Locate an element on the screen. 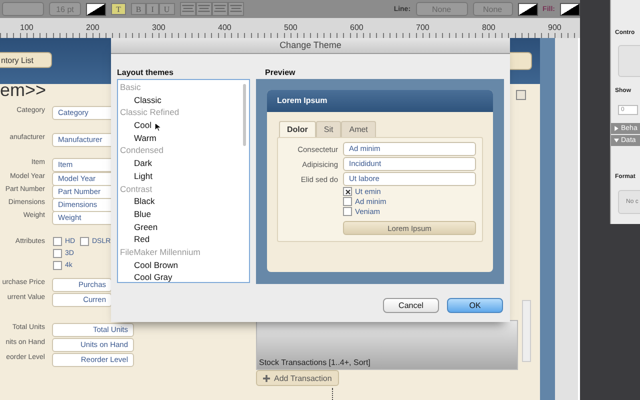 This screenshot has width=640, height=400. preview-tab: Dolor is located at coordinates (297, 129).